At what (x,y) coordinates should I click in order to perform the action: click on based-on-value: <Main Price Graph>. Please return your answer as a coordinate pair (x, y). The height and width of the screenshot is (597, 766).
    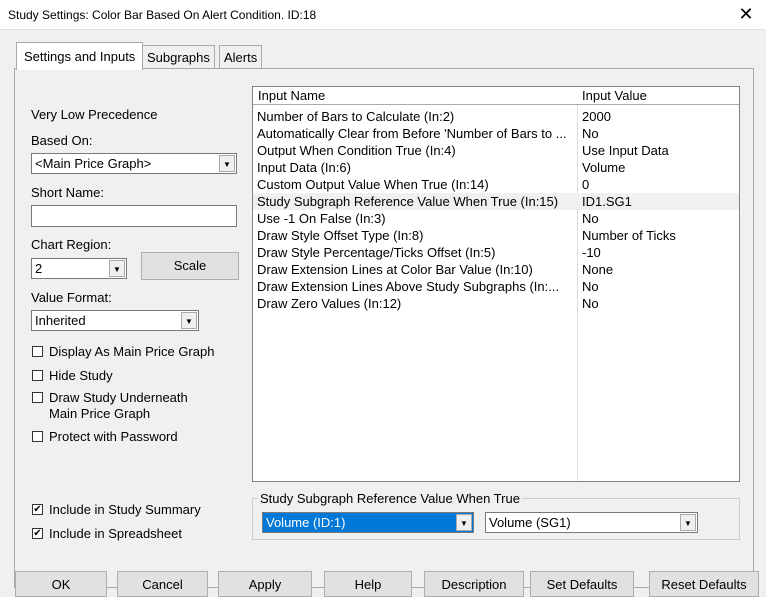
    Looking at the image, I should click on (93, 163).